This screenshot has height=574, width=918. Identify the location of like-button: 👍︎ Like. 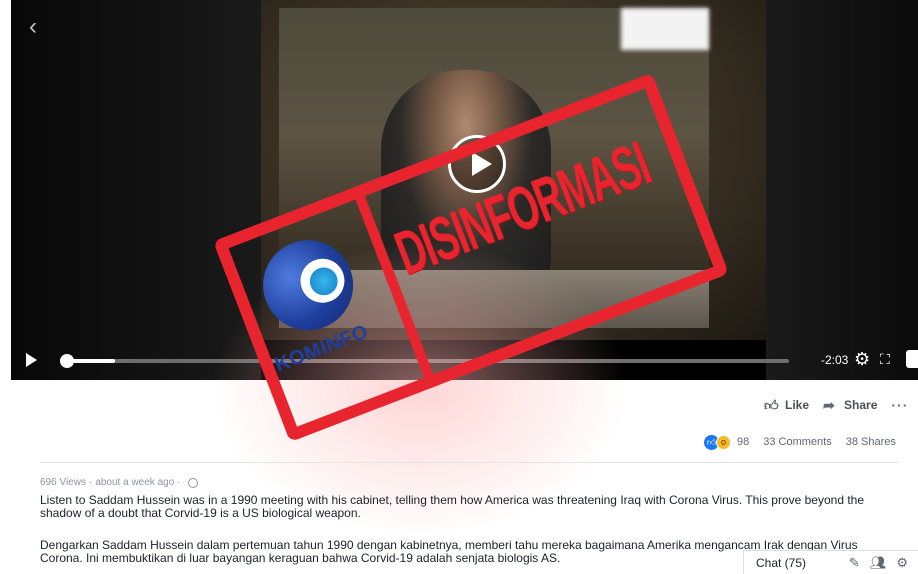
(786, 405).